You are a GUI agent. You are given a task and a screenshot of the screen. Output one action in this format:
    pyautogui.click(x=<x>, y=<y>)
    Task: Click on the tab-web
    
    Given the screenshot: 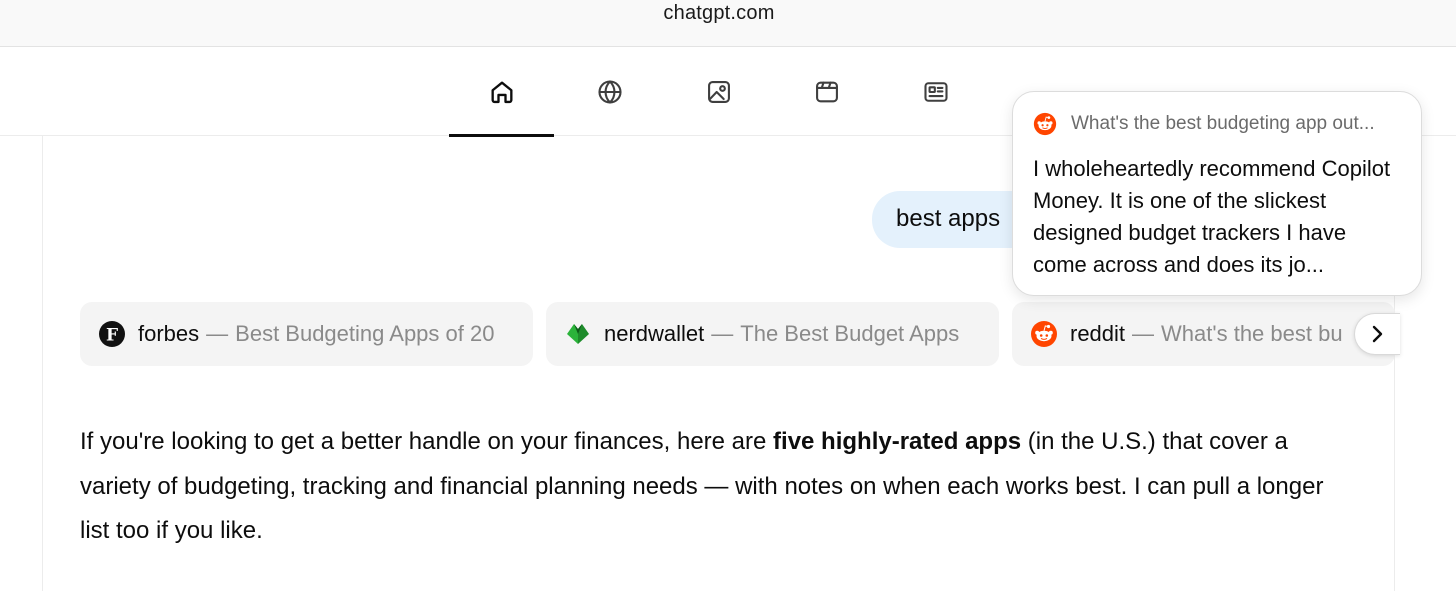 What is the action you would take?
    pyautogui.click(x=609, y=91)
    